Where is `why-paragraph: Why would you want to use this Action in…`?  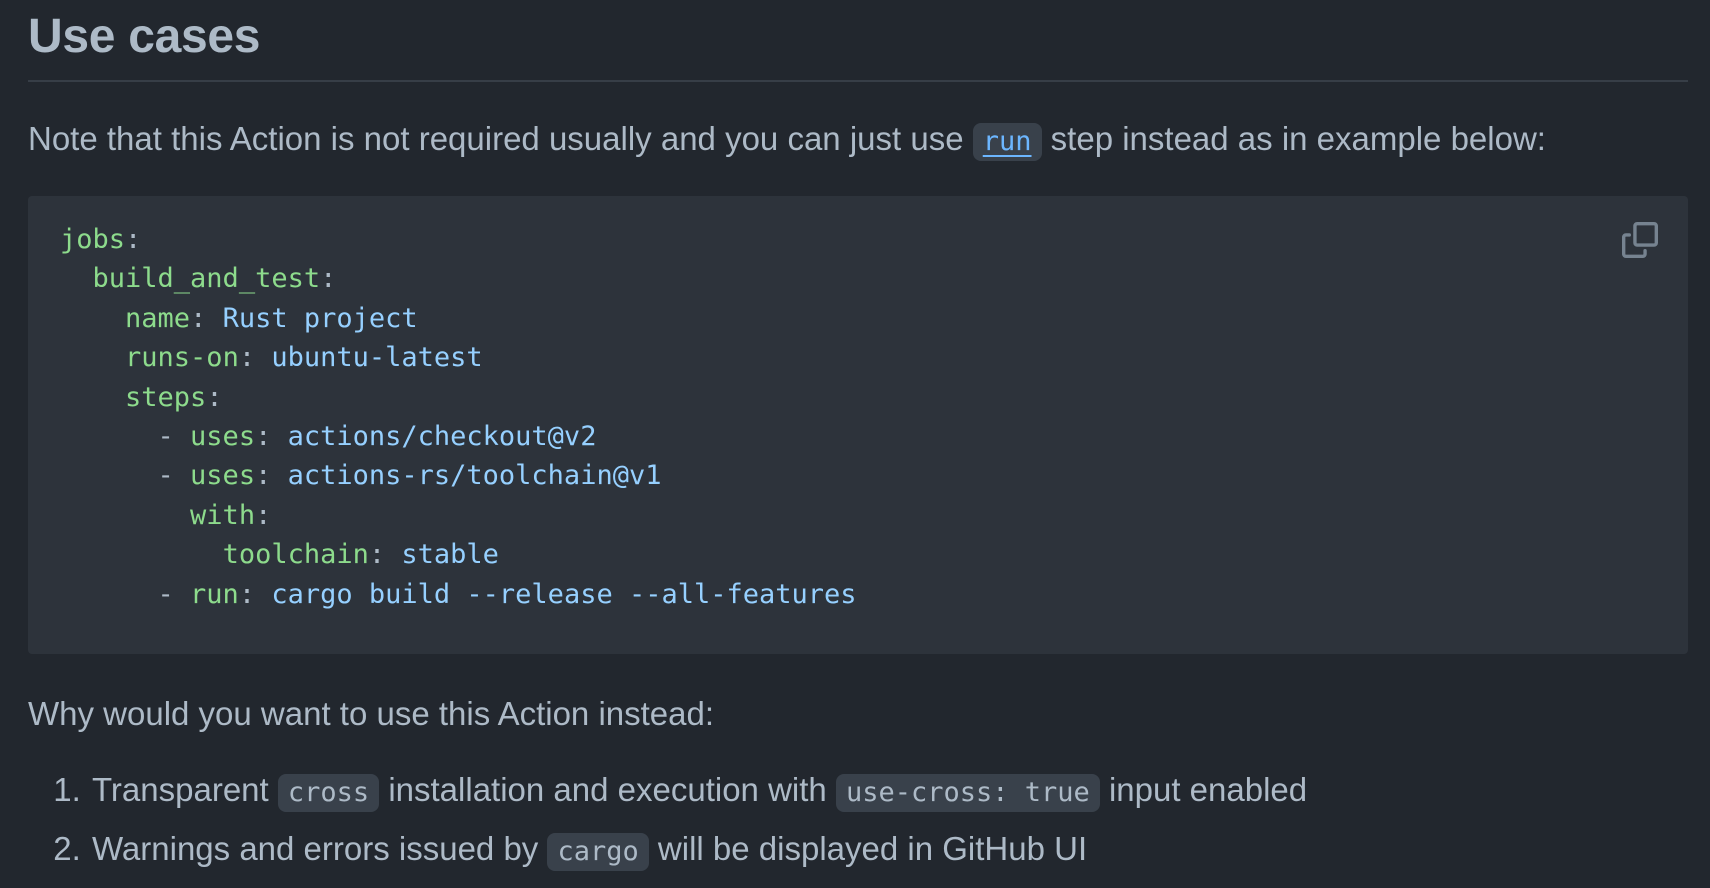 why-paragraph: Why would you want to use this Action in… is located at coordinates (371, 713).